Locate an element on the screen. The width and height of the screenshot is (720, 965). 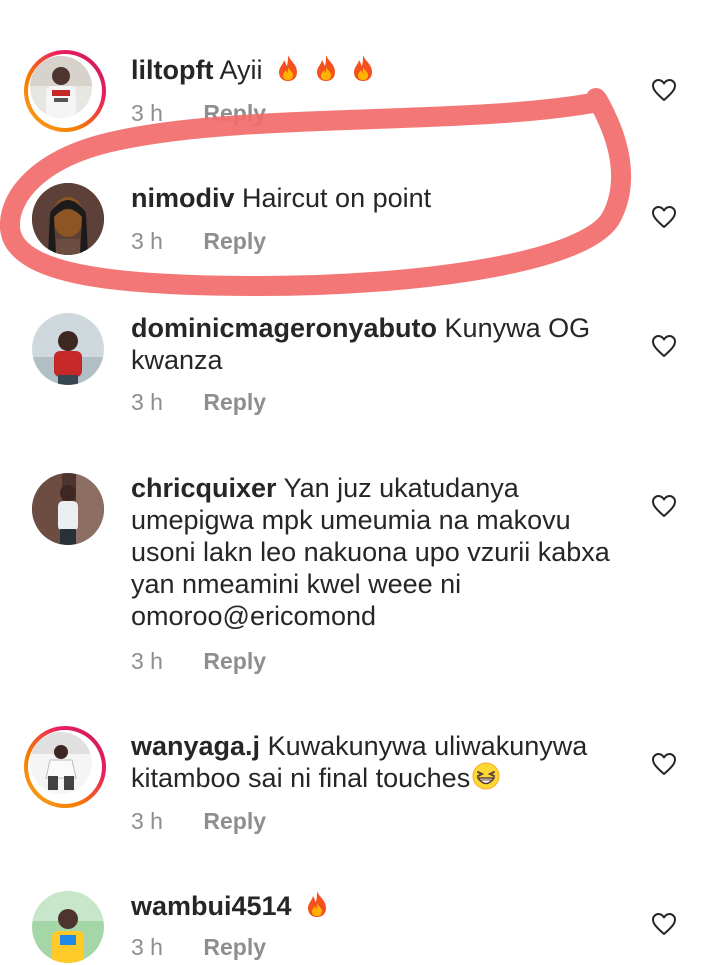
comment-username: wanyaga.j is located at coordinates (195, 746).